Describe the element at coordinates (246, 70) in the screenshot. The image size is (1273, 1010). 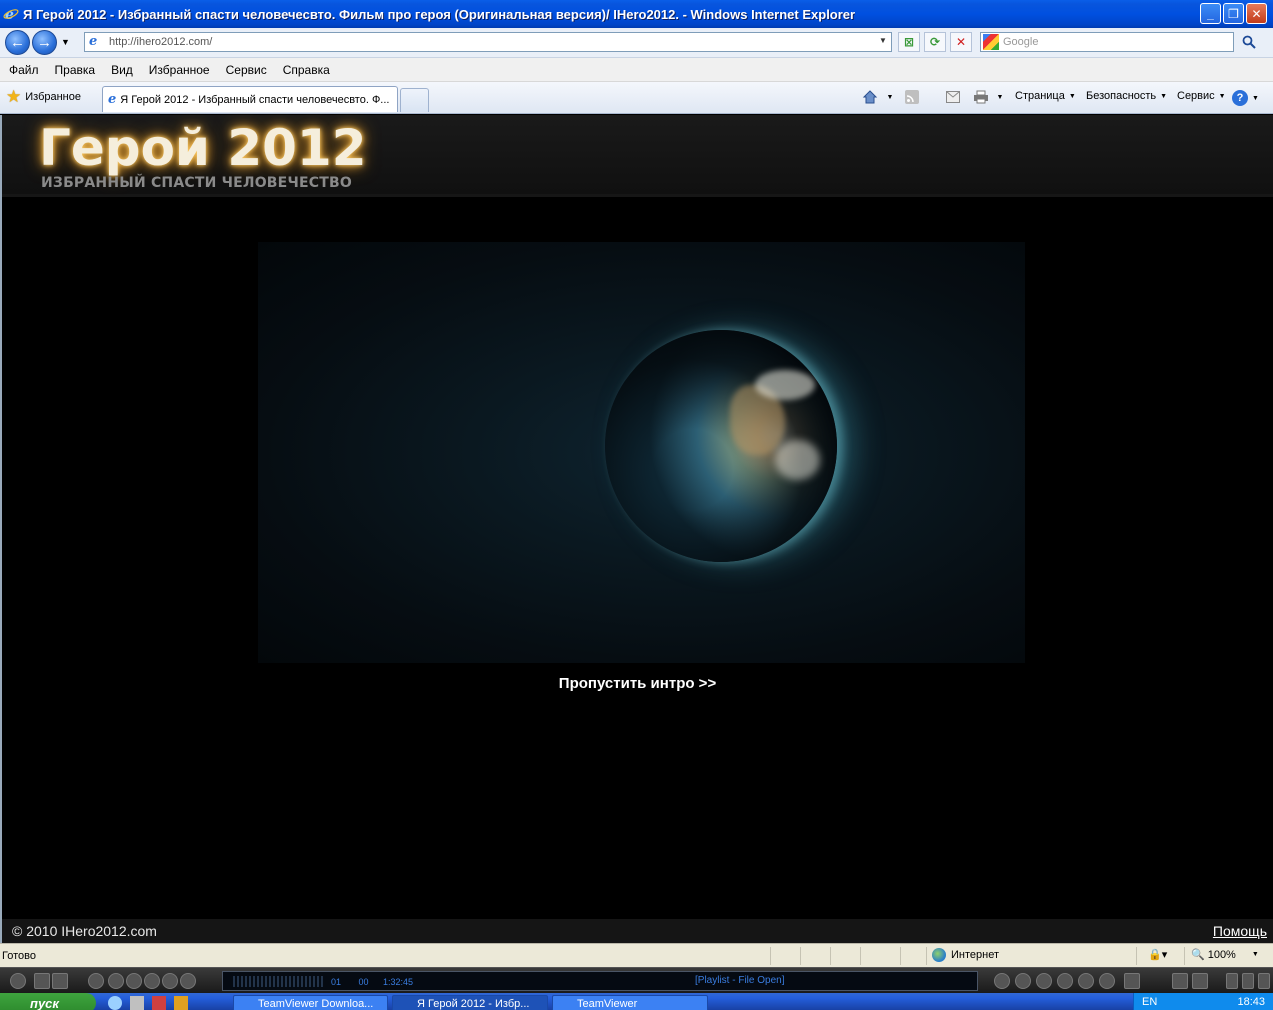
I see `menu-tools: Сервис` at that location.